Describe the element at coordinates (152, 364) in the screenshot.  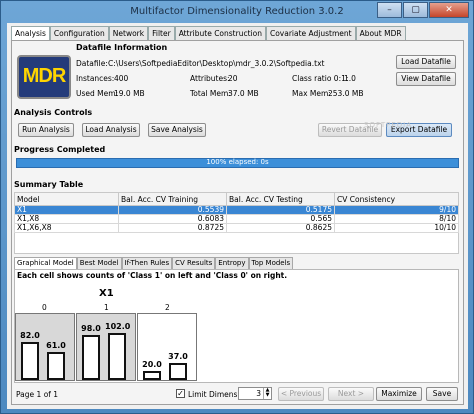
I see `bar-value-label: 20.0` at that location.